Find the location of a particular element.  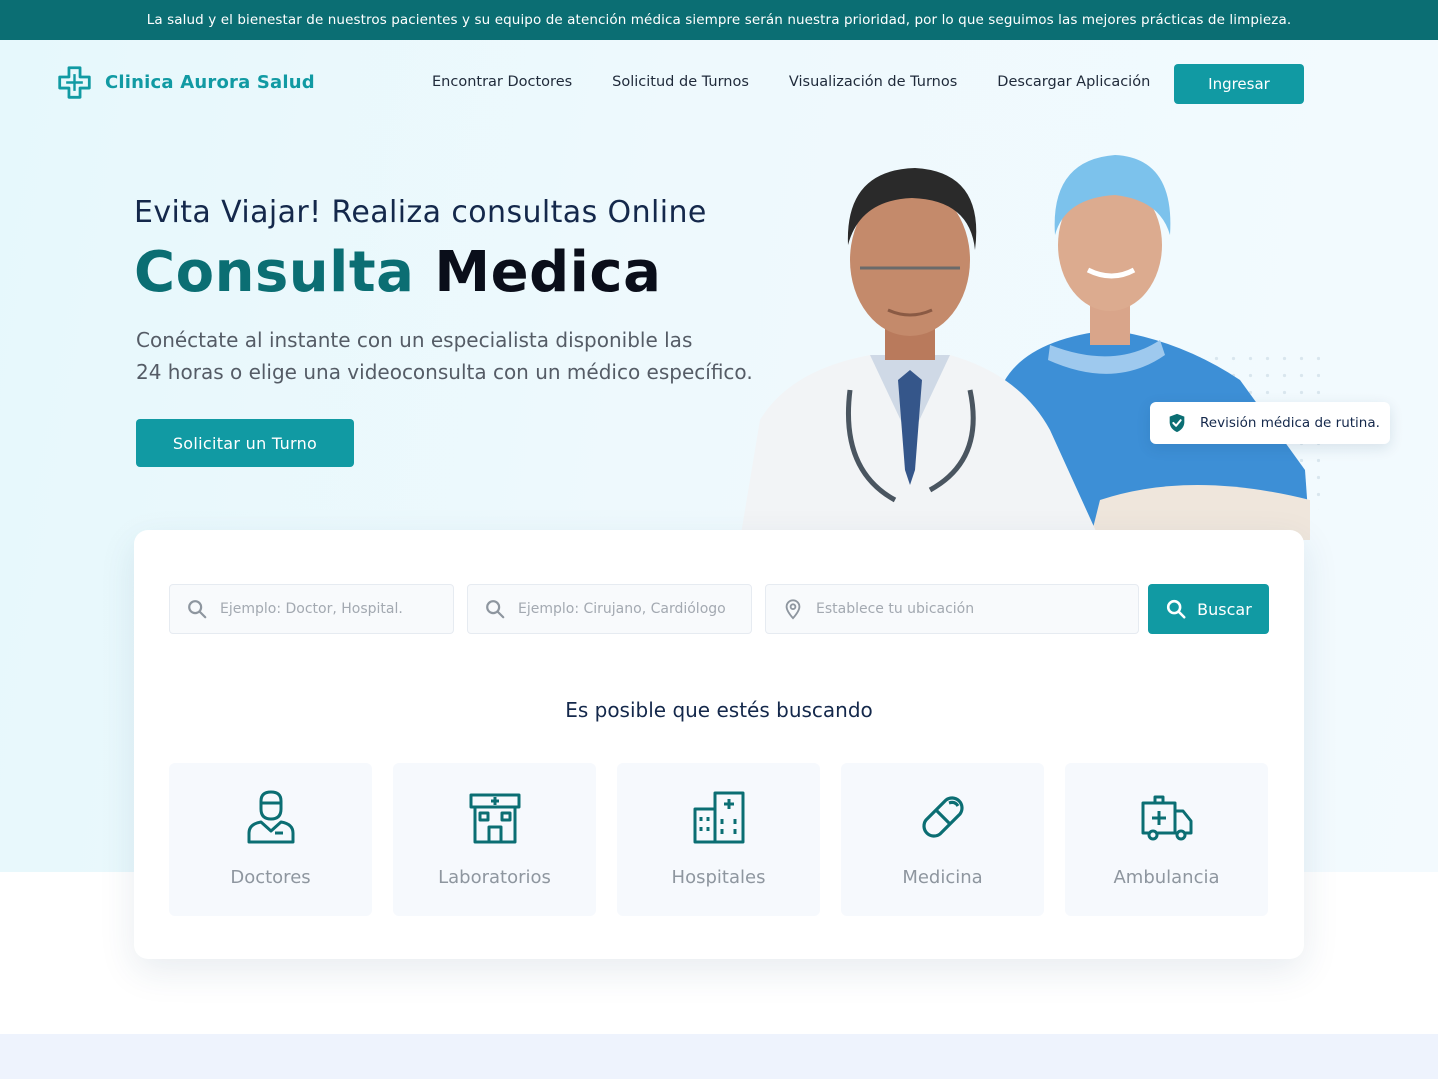

search-field-location is located at coordinates (952, 609).